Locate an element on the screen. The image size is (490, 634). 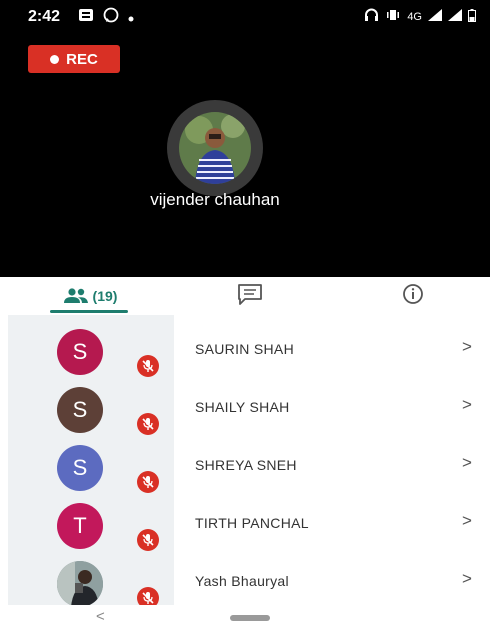
participant-row: S SHAILY SHAH > is located at coordinates (245, 404).